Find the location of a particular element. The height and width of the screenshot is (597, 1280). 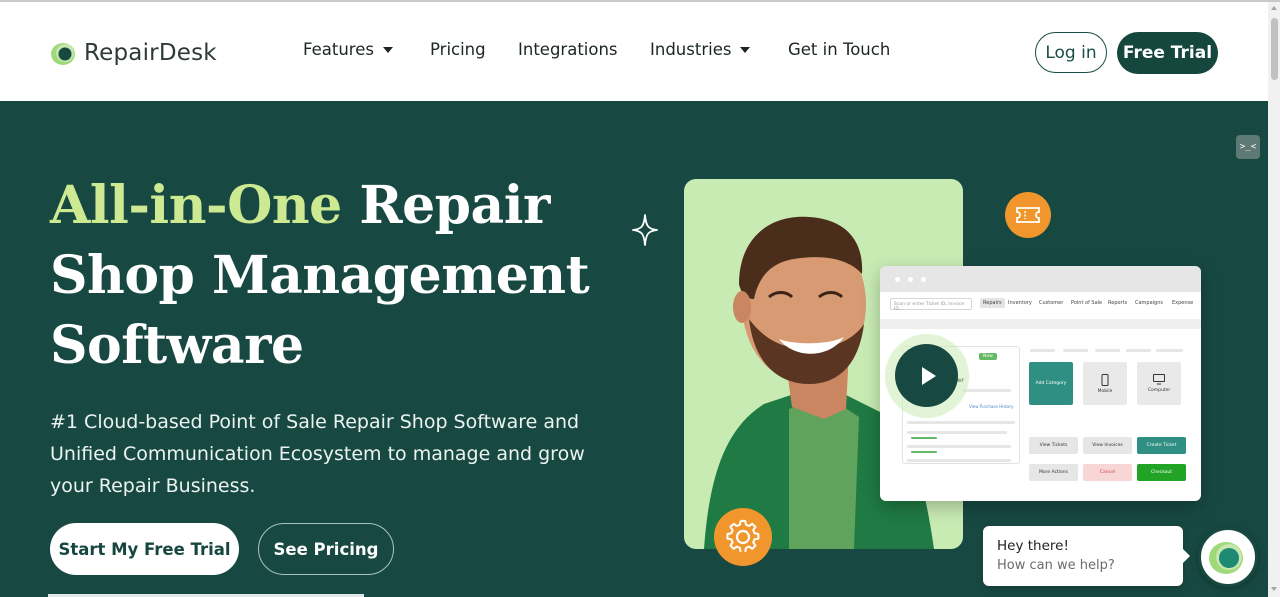

chat-greeting: Hey there! is located at coordinates (1033, 546).